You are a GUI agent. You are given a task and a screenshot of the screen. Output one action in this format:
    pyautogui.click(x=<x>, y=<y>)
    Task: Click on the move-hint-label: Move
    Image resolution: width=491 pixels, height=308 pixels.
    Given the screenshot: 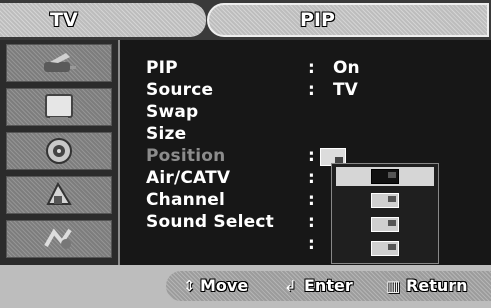 What is the action you would take?
    pyautogui.click(x=224, y=285)
    